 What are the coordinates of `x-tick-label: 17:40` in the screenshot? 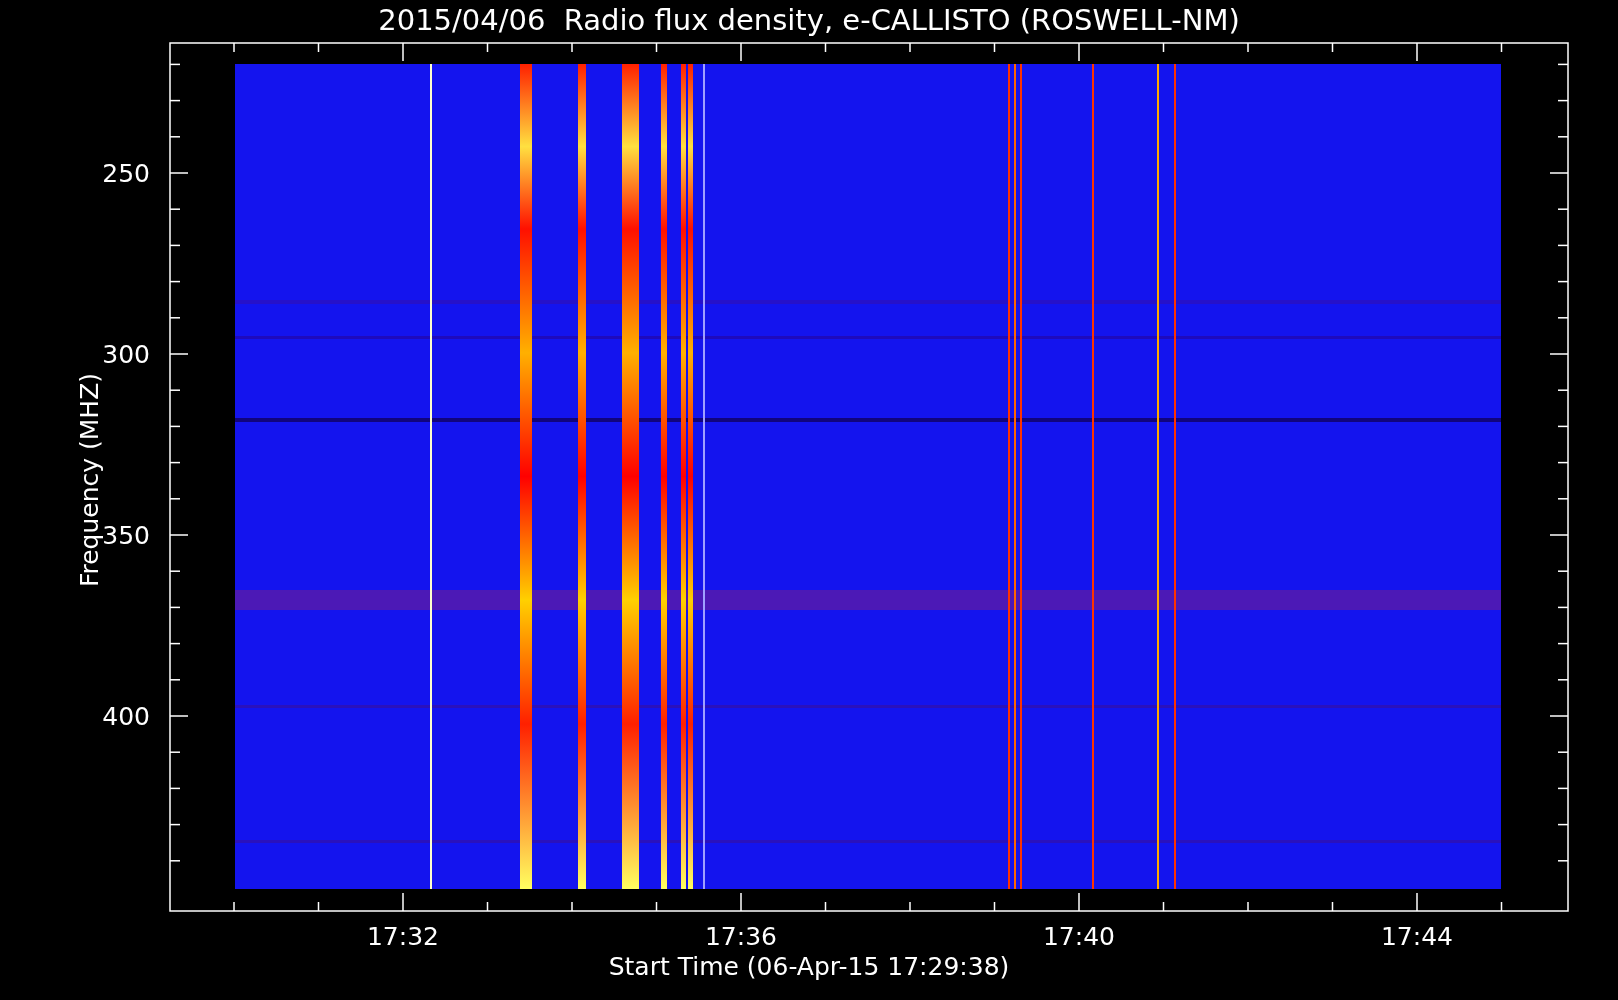 It's located at (1079, 936).